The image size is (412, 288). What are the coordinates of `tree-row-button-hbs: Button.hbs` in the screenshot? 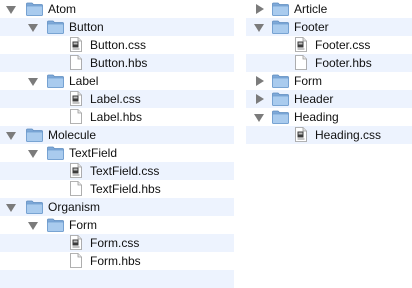 It's located at (117, 63).